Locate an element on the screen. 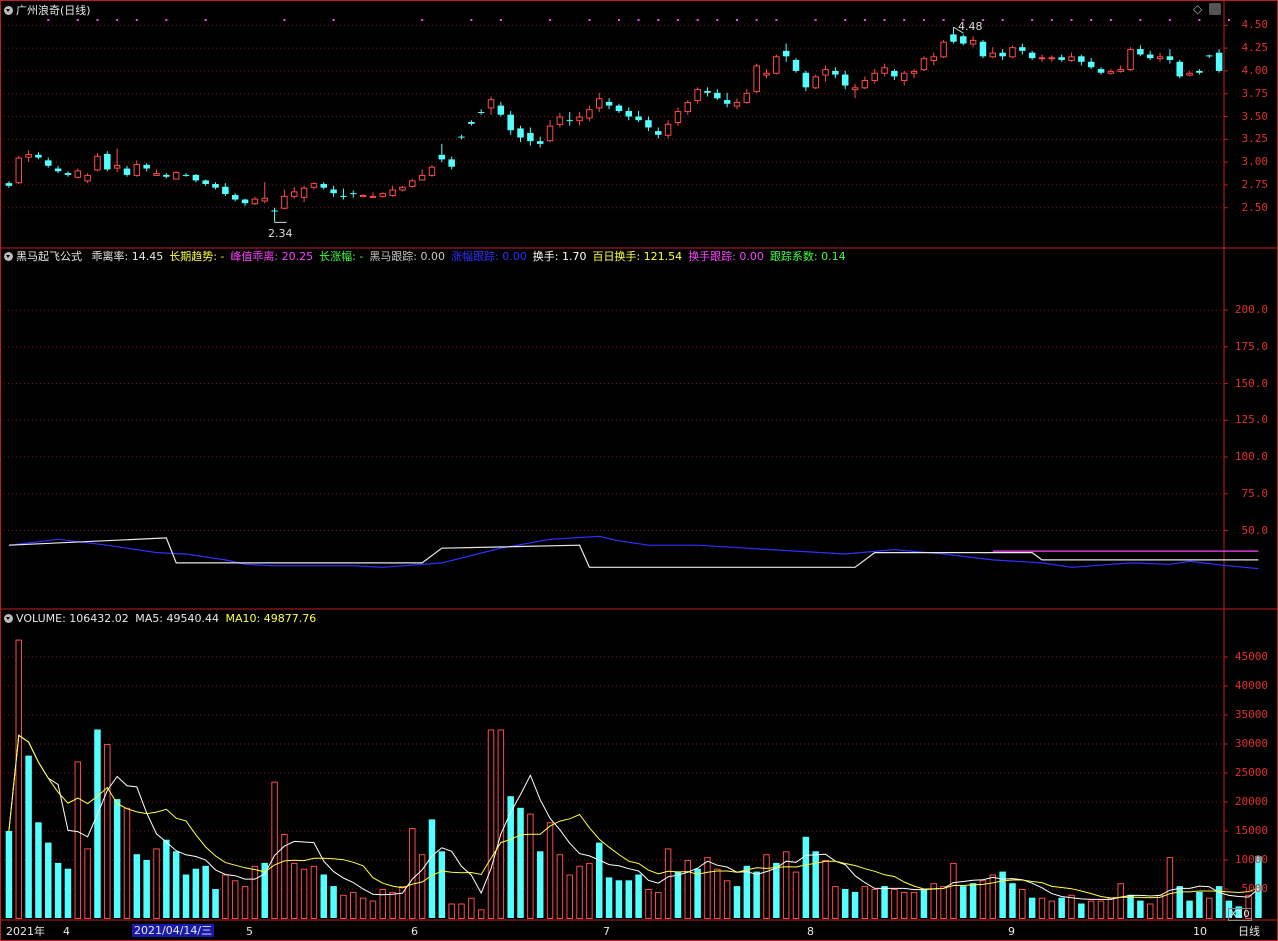  indicator-tick-label: 100.0 is located at coordinates (1251, 457).